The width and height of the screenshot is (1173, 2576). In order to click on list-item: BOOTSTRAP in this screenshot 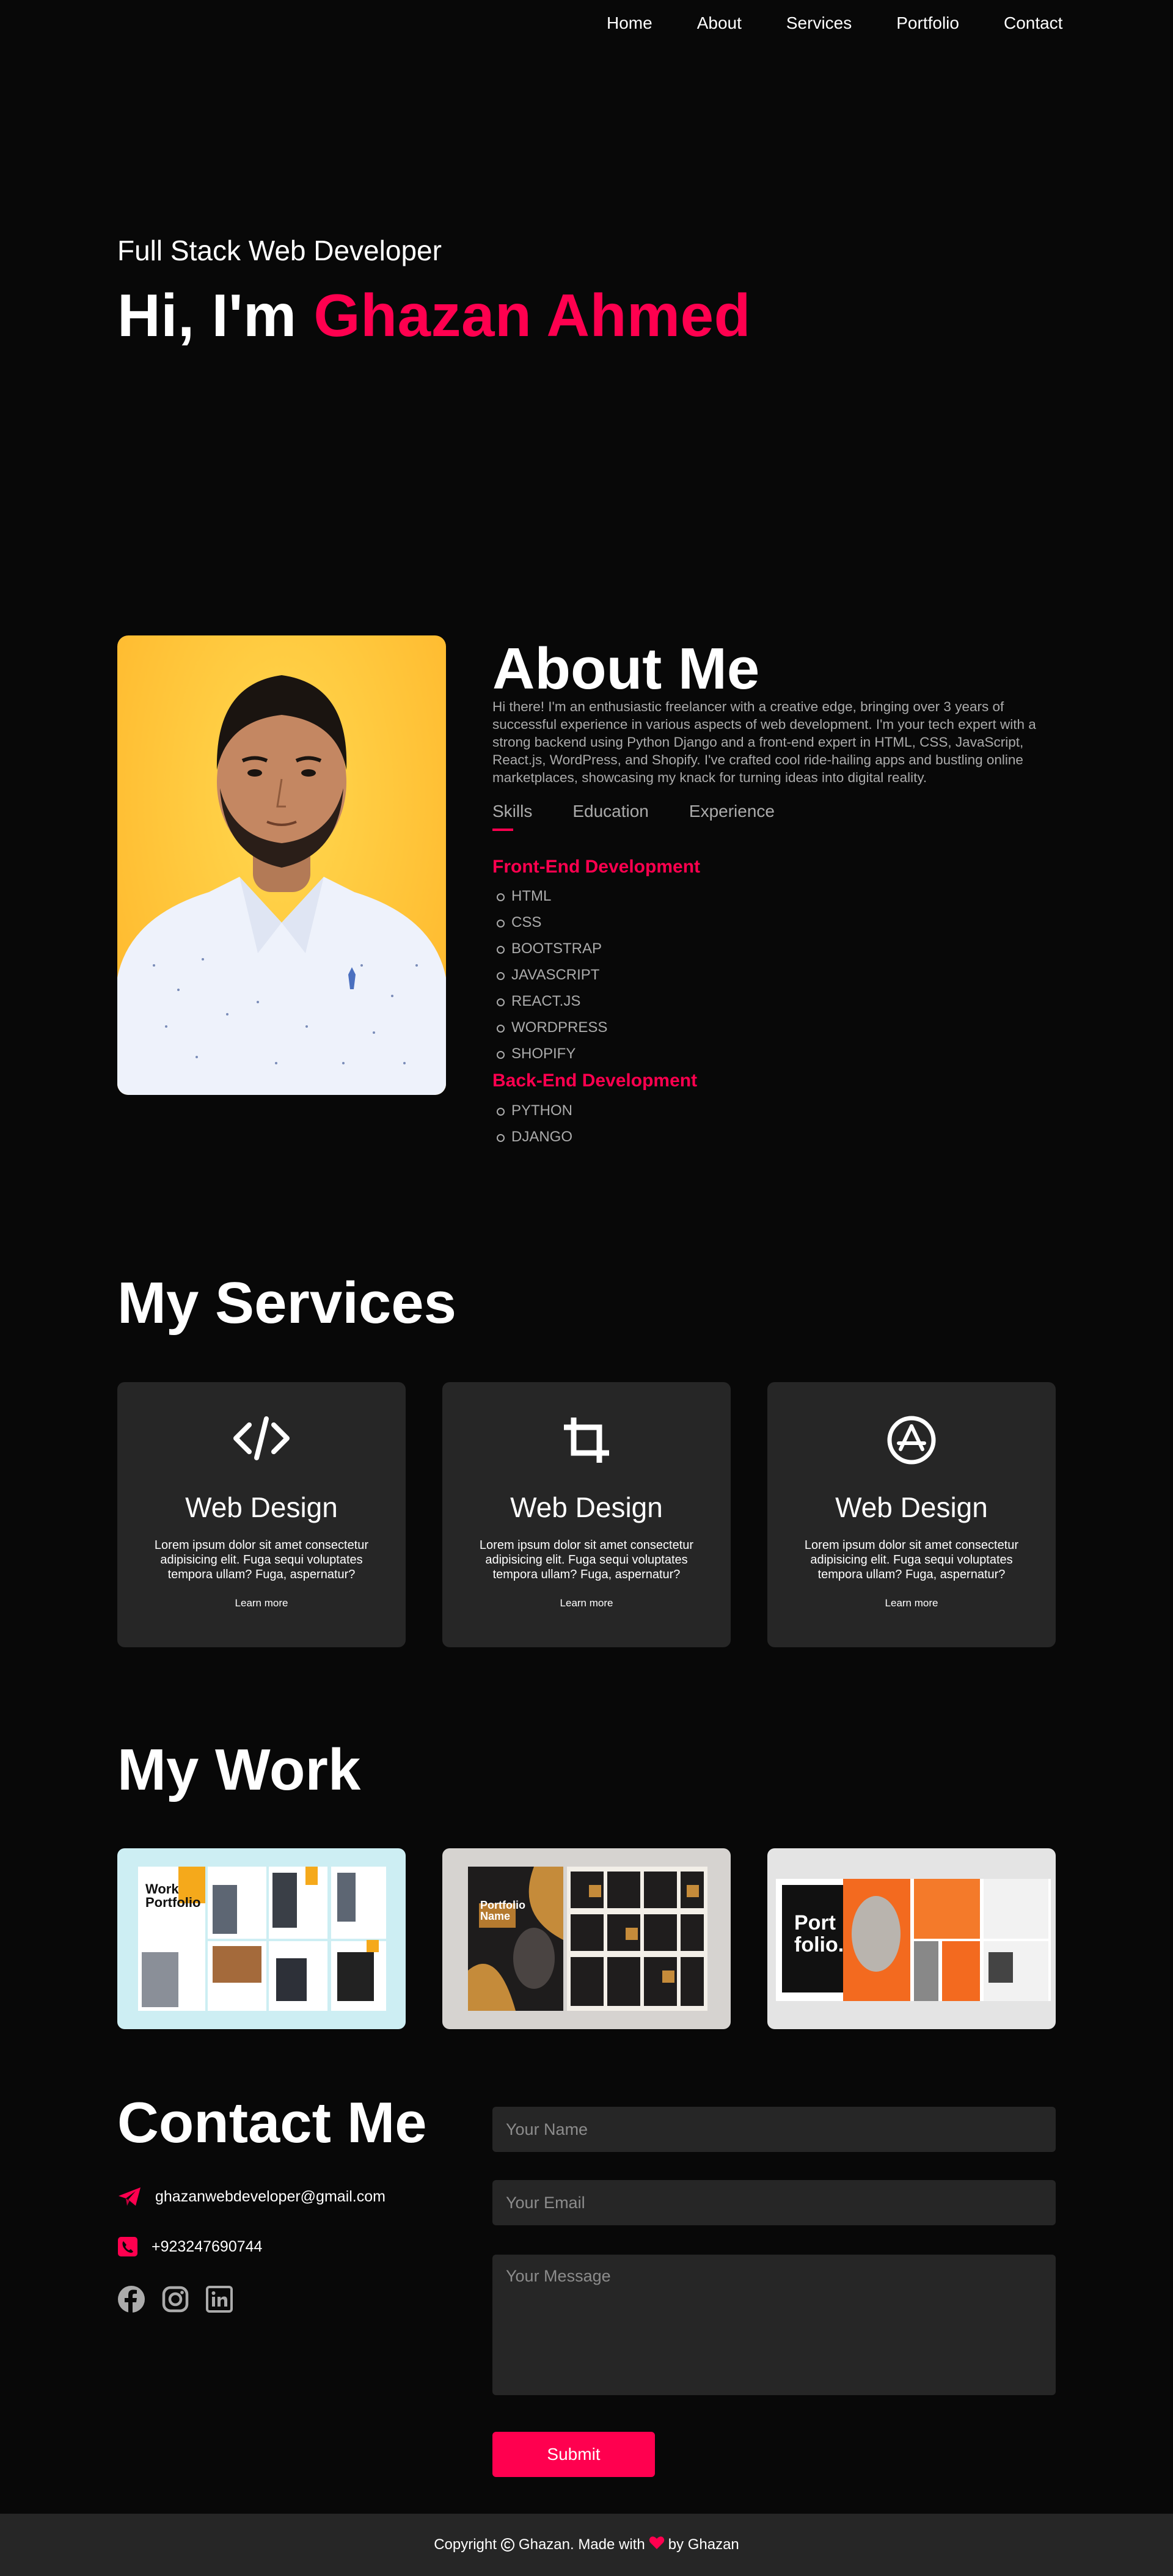, I will do `click(549, 953)`.